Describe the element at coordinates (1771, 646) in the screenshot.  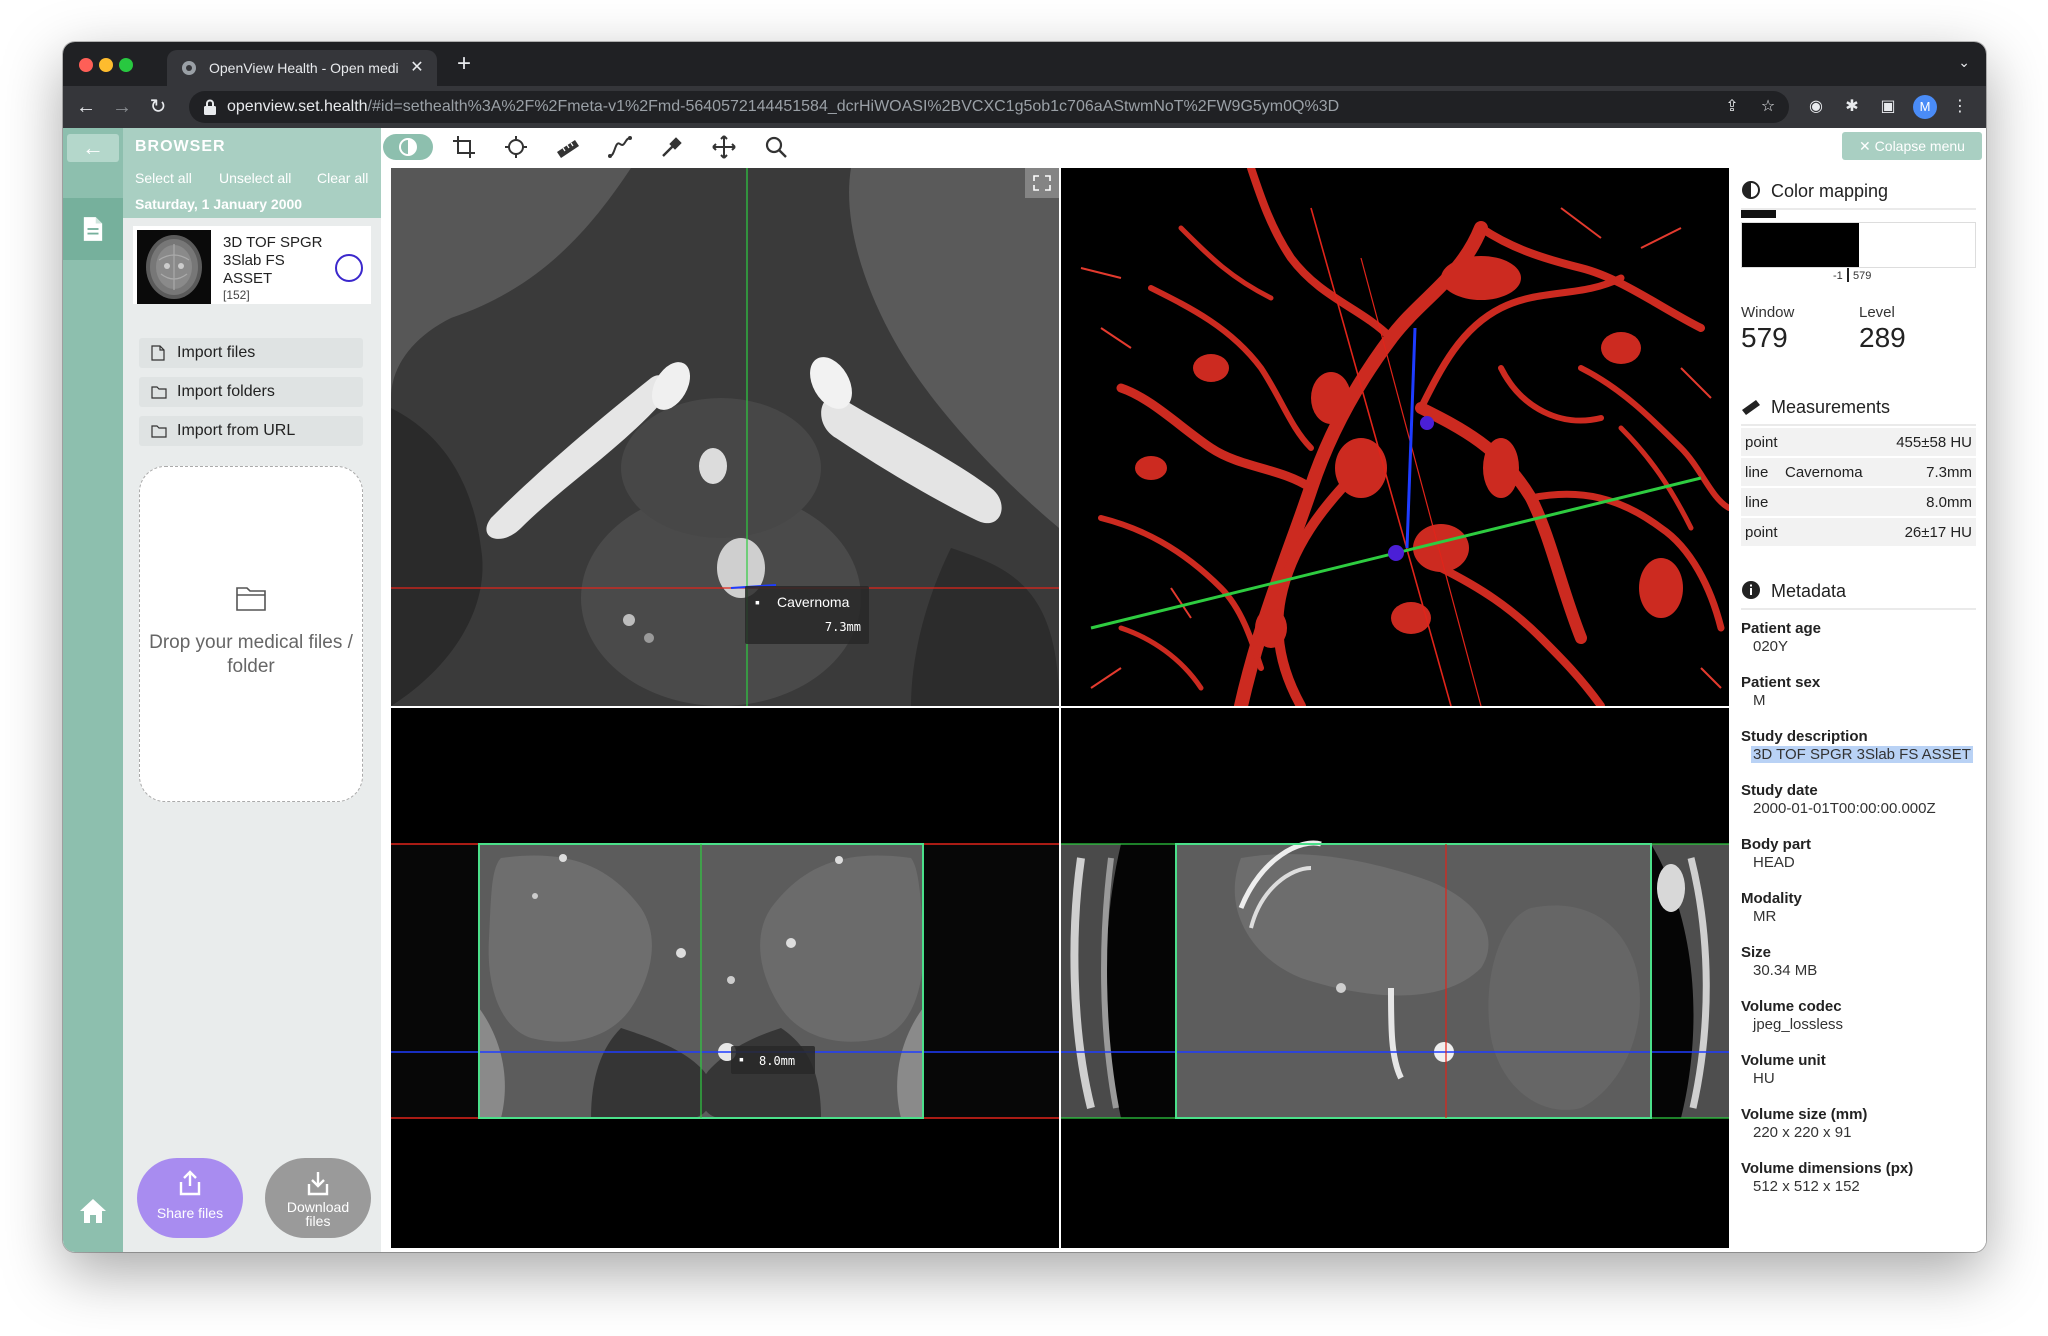
I see `meta-value-patient-age: 020Y` at that location.